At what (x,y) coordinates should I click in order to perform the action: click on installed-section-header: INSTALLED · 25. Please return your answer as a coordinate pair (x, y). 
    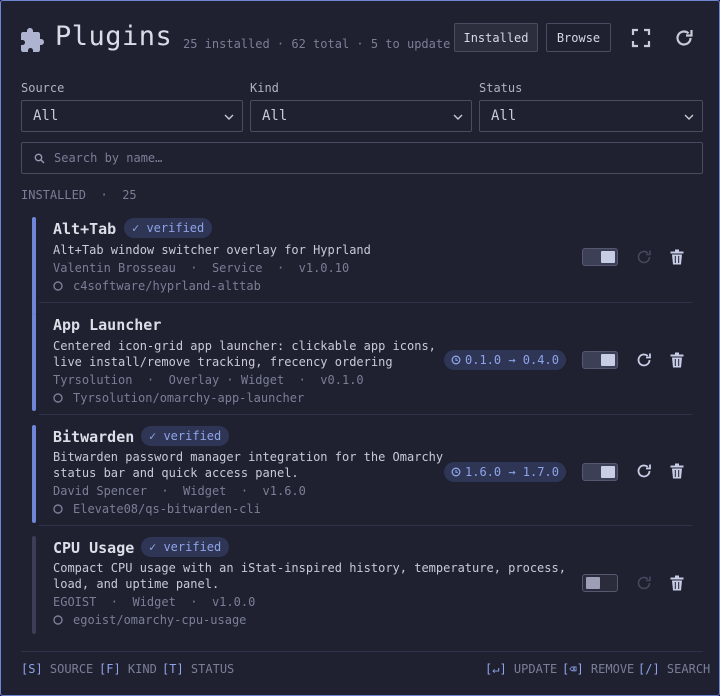
    Looking at the image, I should click on (79, 195).